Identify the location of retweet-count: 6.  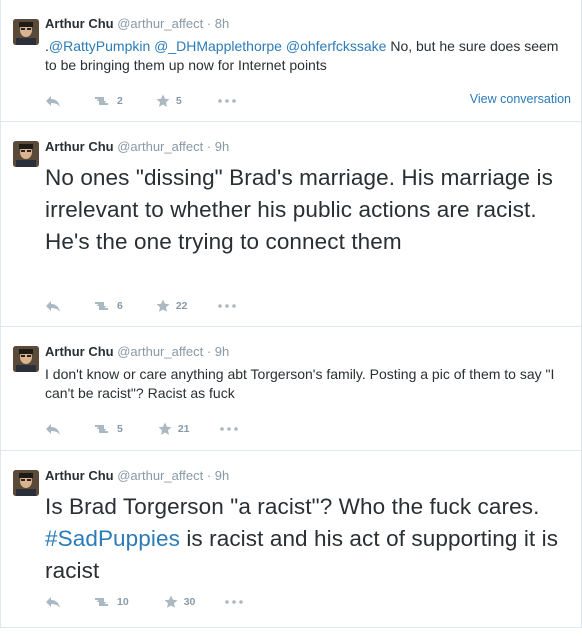
(120, 306).